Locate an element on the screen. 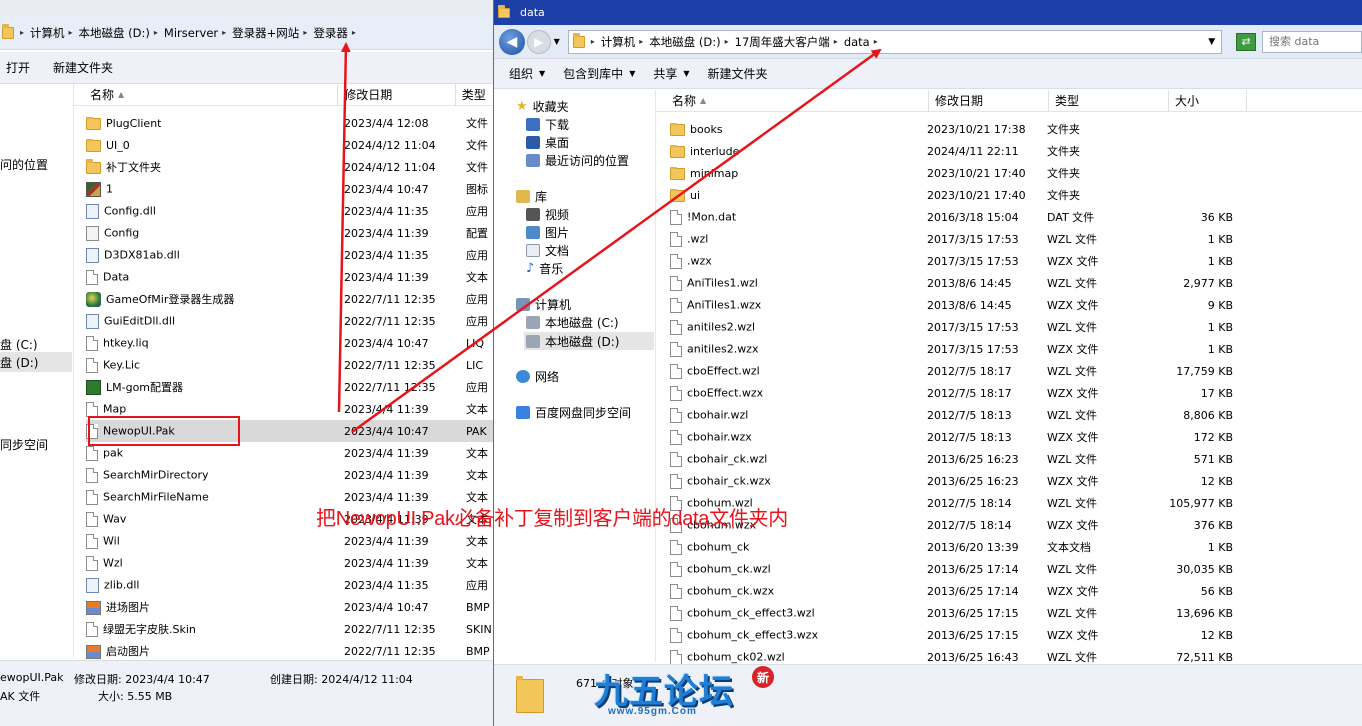 The width and height of the screenshot is (1362, 726). file-row: minimap 2023/10/21 17:40 文件夹 is located at coordinates (1016, 173).